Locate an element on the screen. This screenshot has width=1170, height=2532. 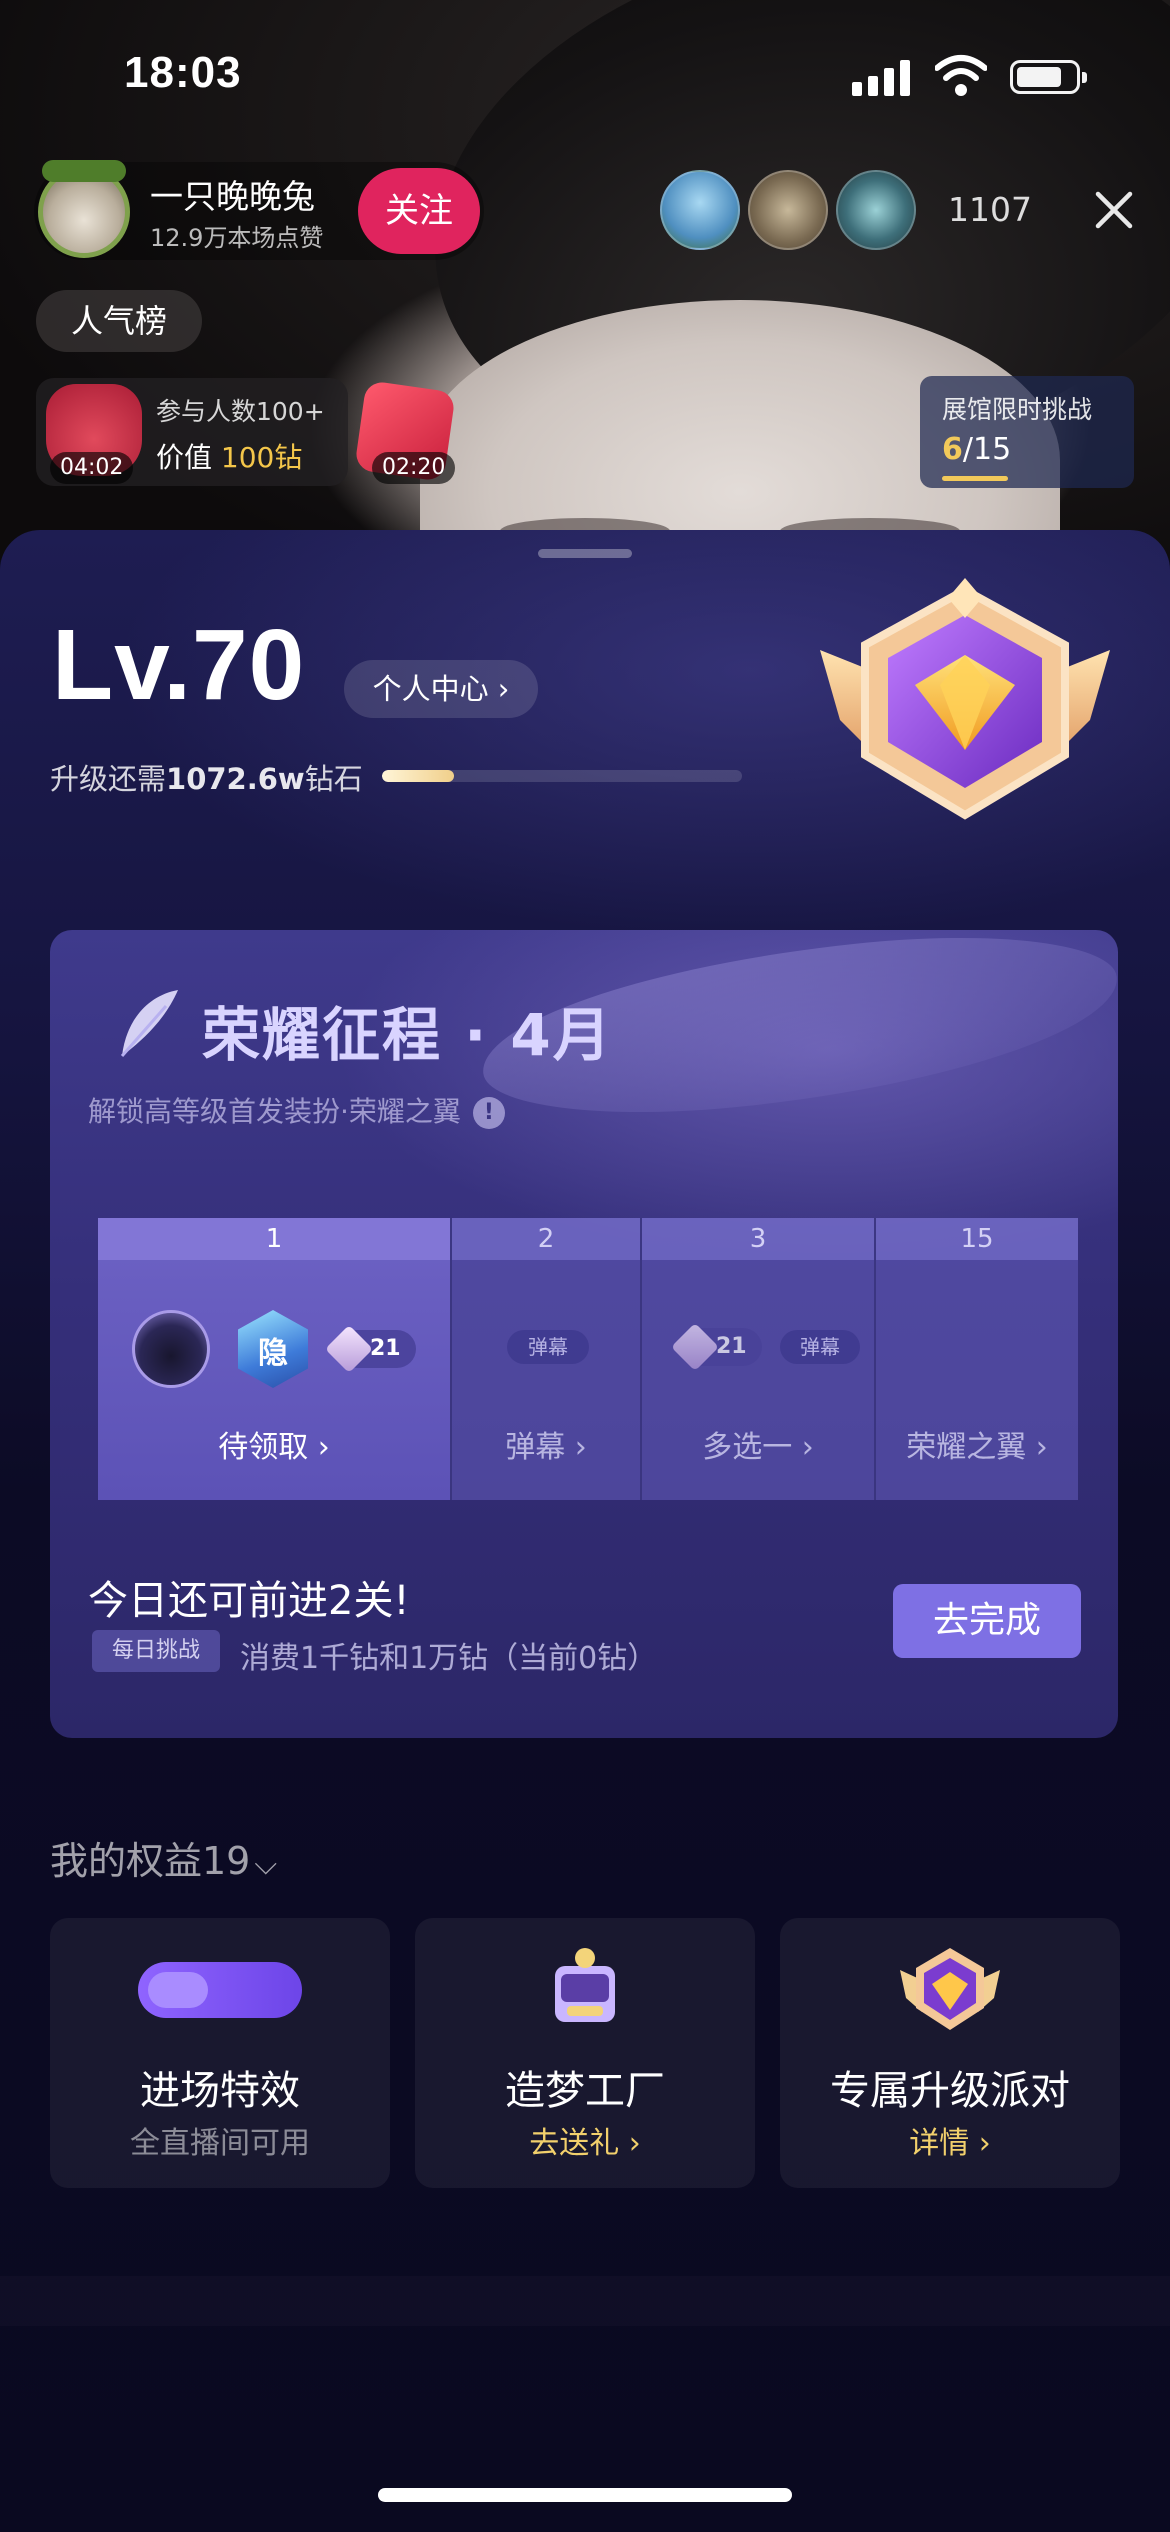
glory-title: 荣耀征程 · 4月 is located at coordinates (407, 1035).